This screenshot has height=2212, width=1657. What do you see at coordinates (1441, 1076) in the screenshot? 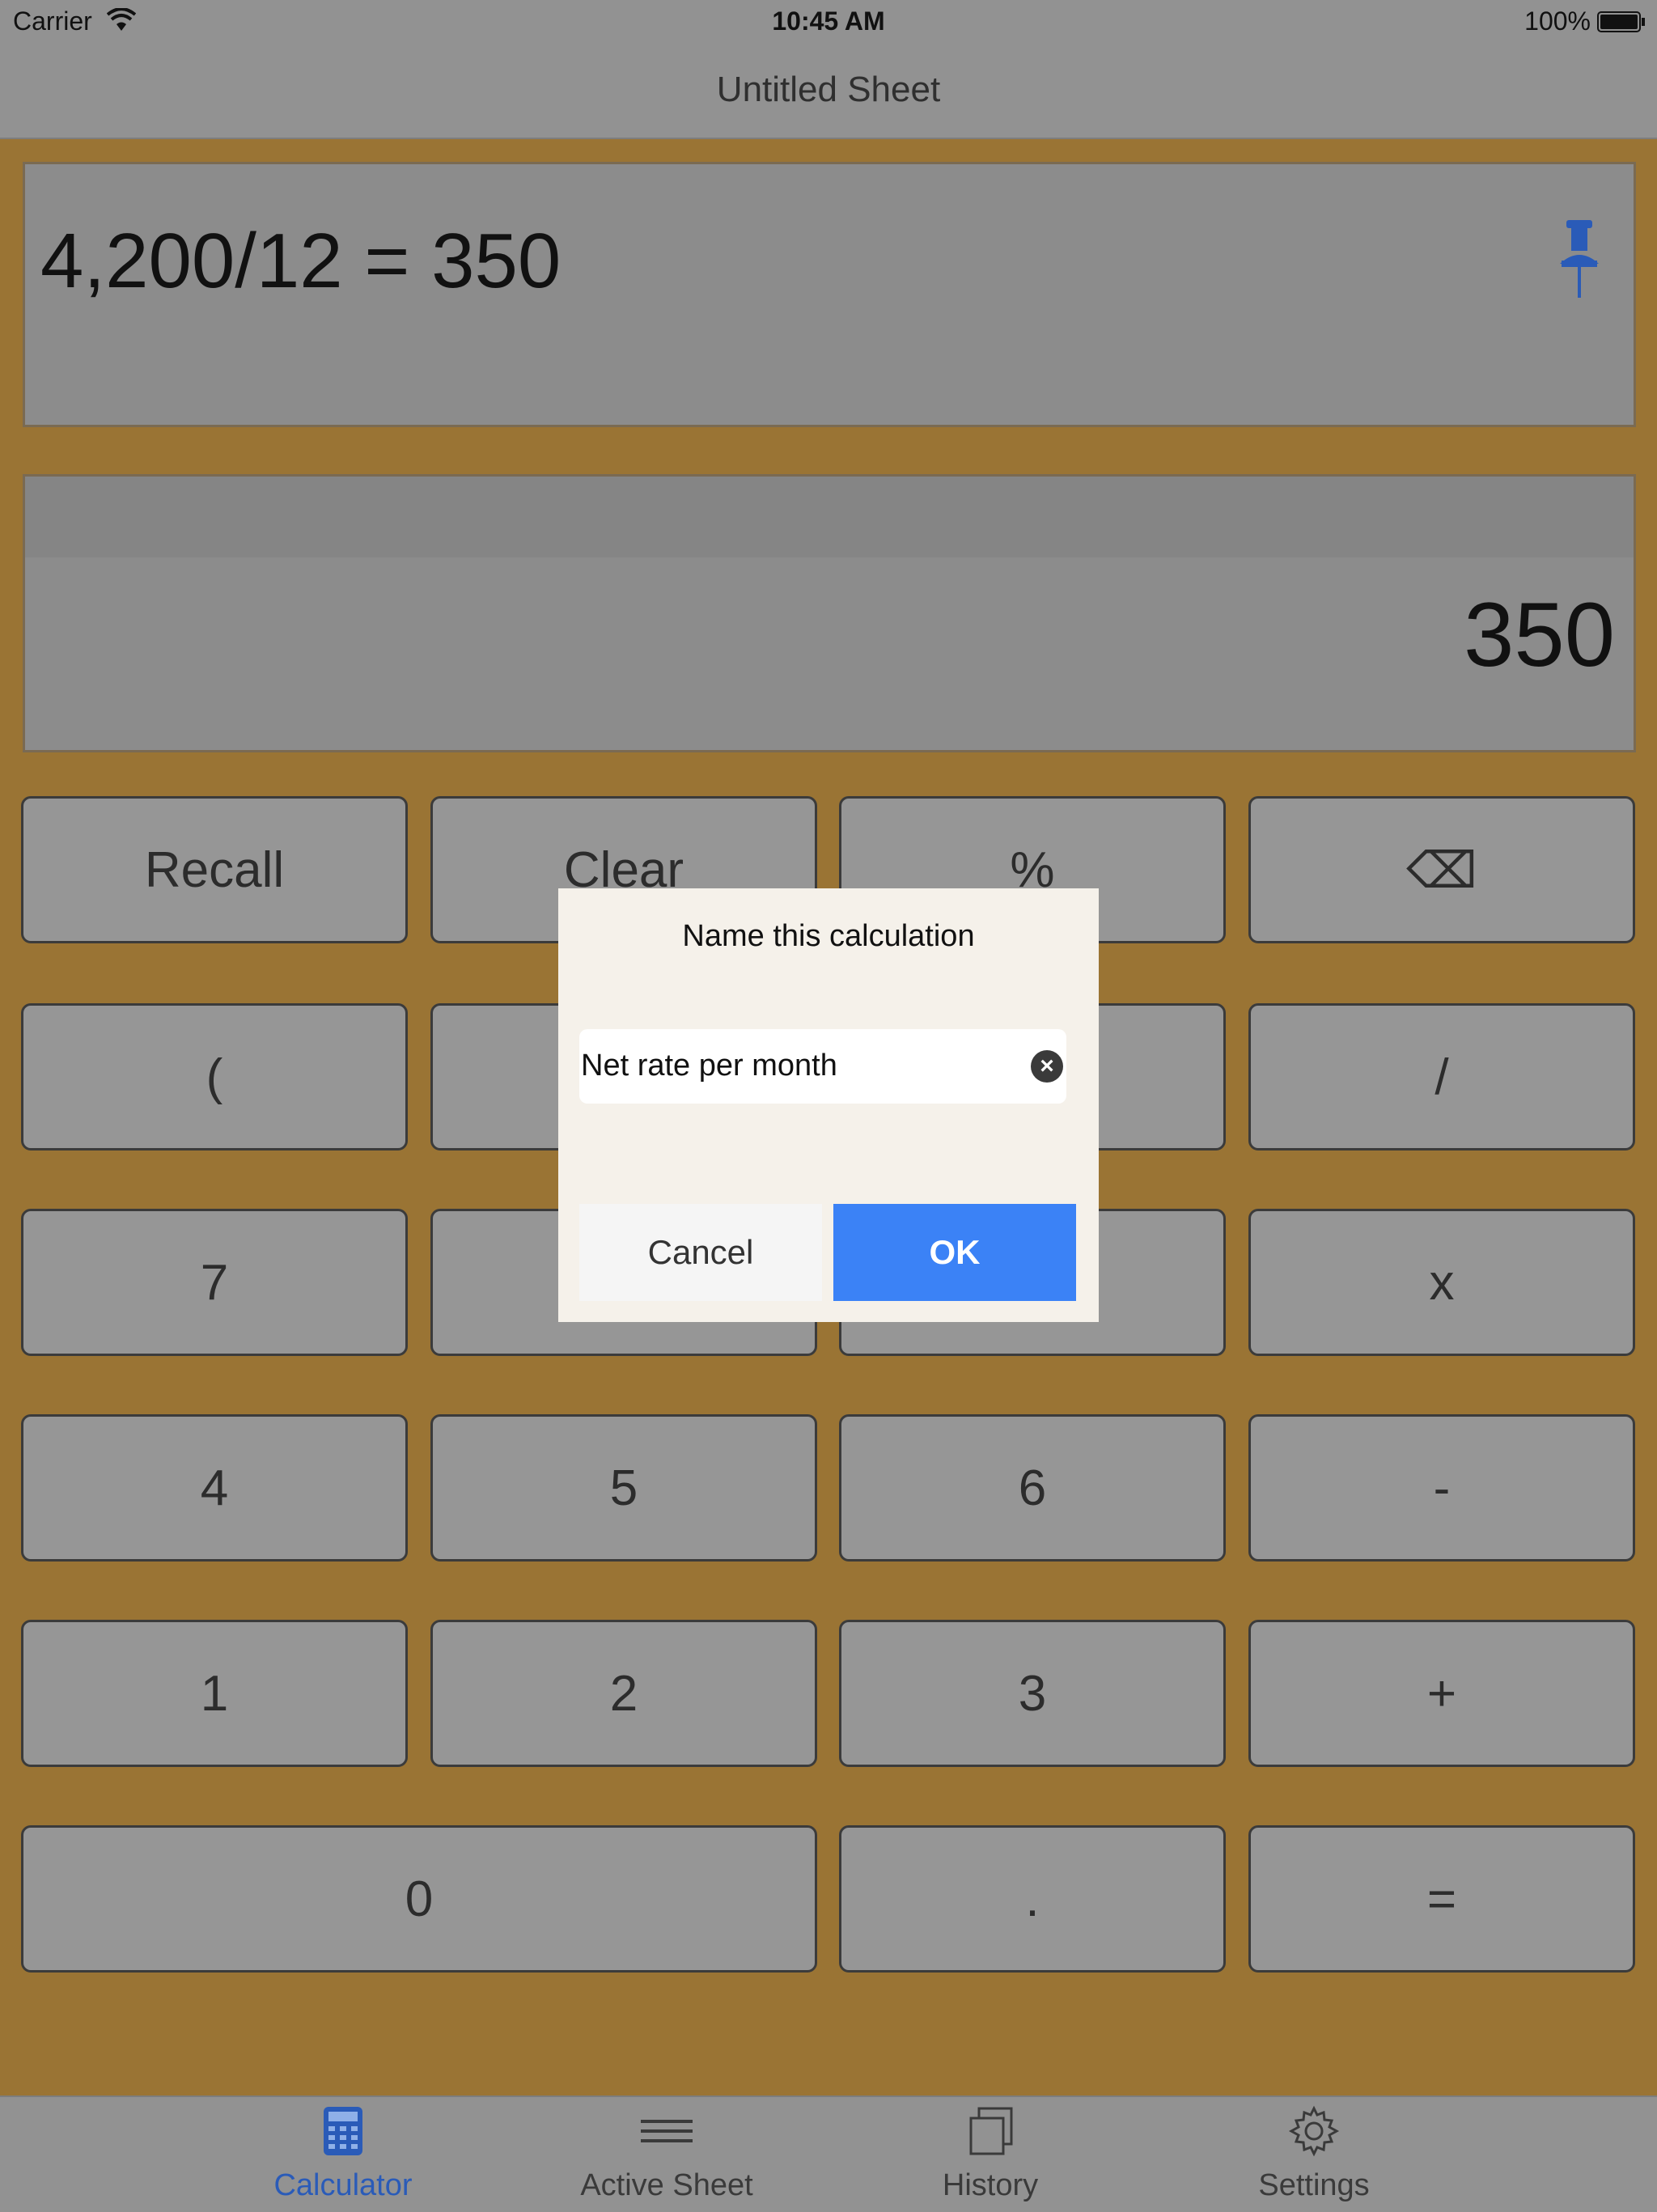
I see `divide-button: /` at bounding box center [1441, 1076].